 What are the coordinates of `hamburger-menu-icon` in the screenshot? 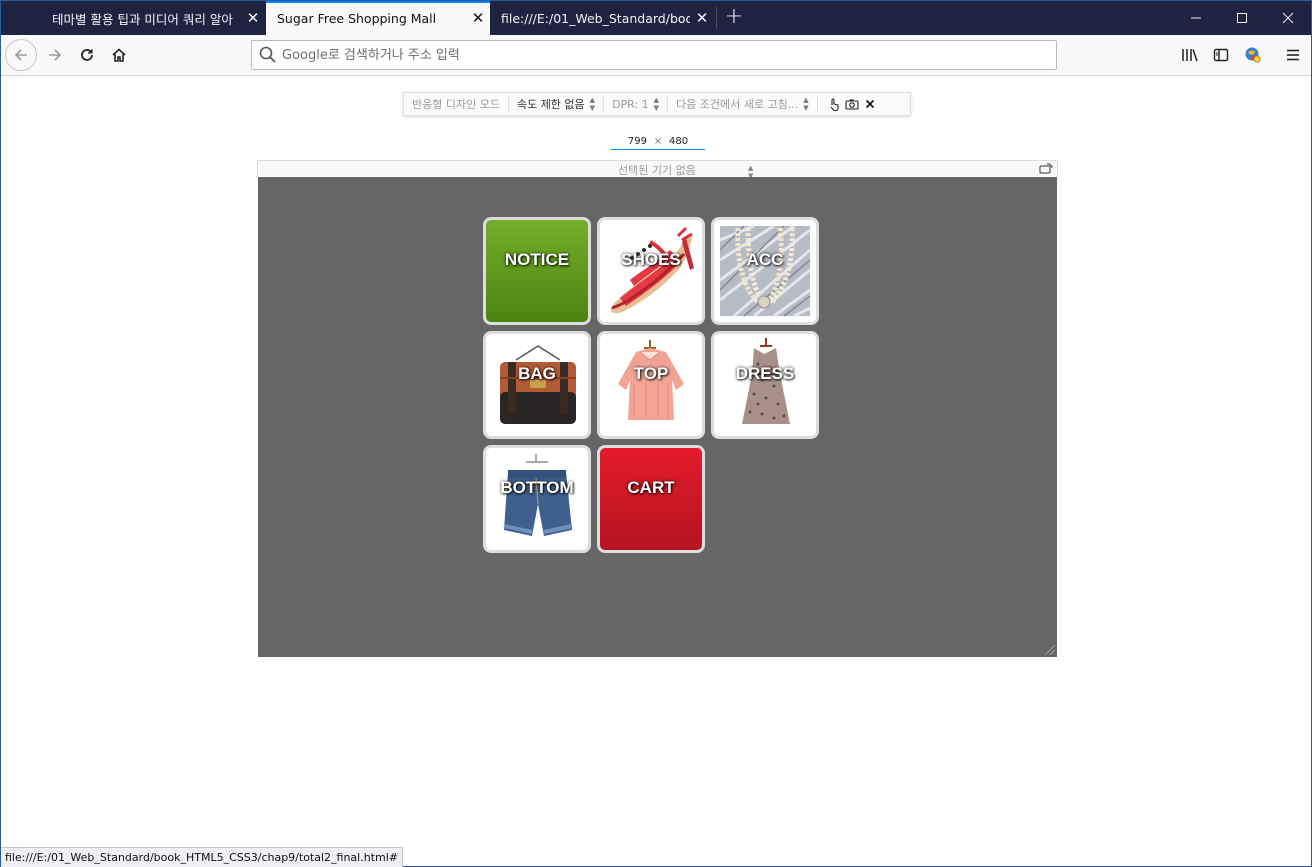 It's located at (1293, 55).